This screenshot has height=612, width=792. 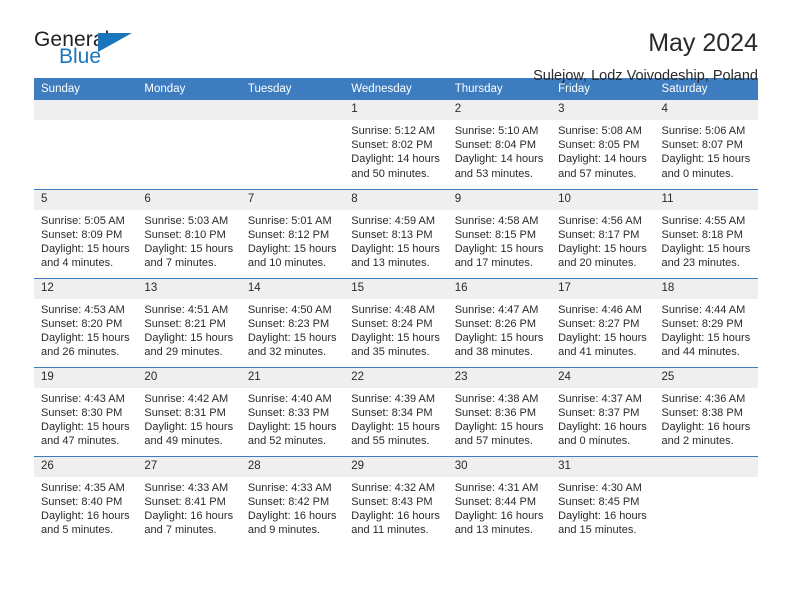 I want to click on daylight-text-line2: and 5 minutes., so click(x=77, y=530).